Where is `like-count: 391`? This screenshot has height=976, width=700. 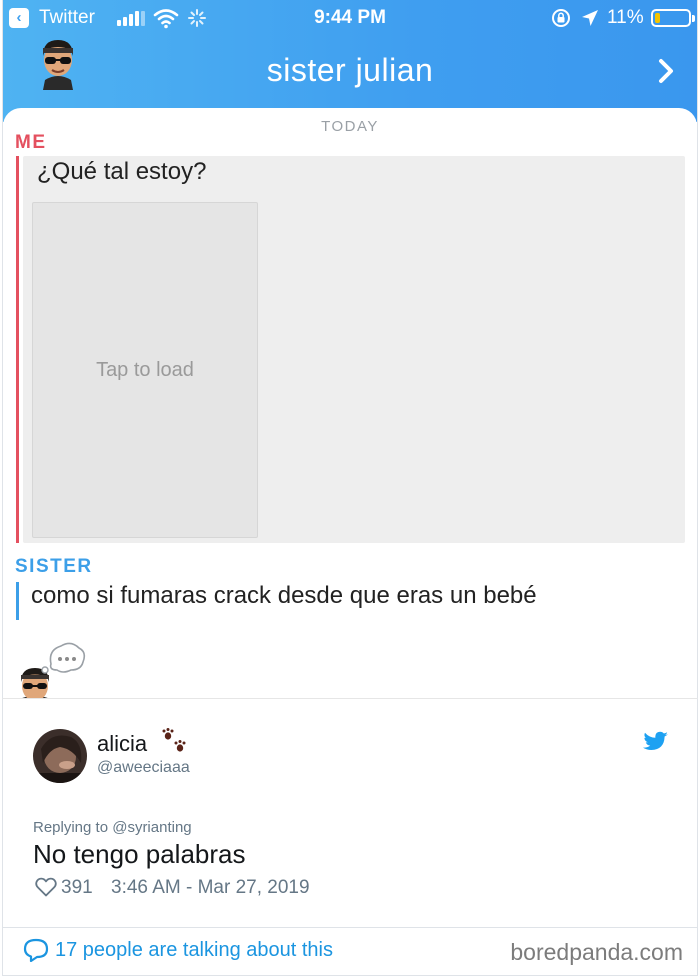
like-count: 391 is located at coordinates (77, 888).